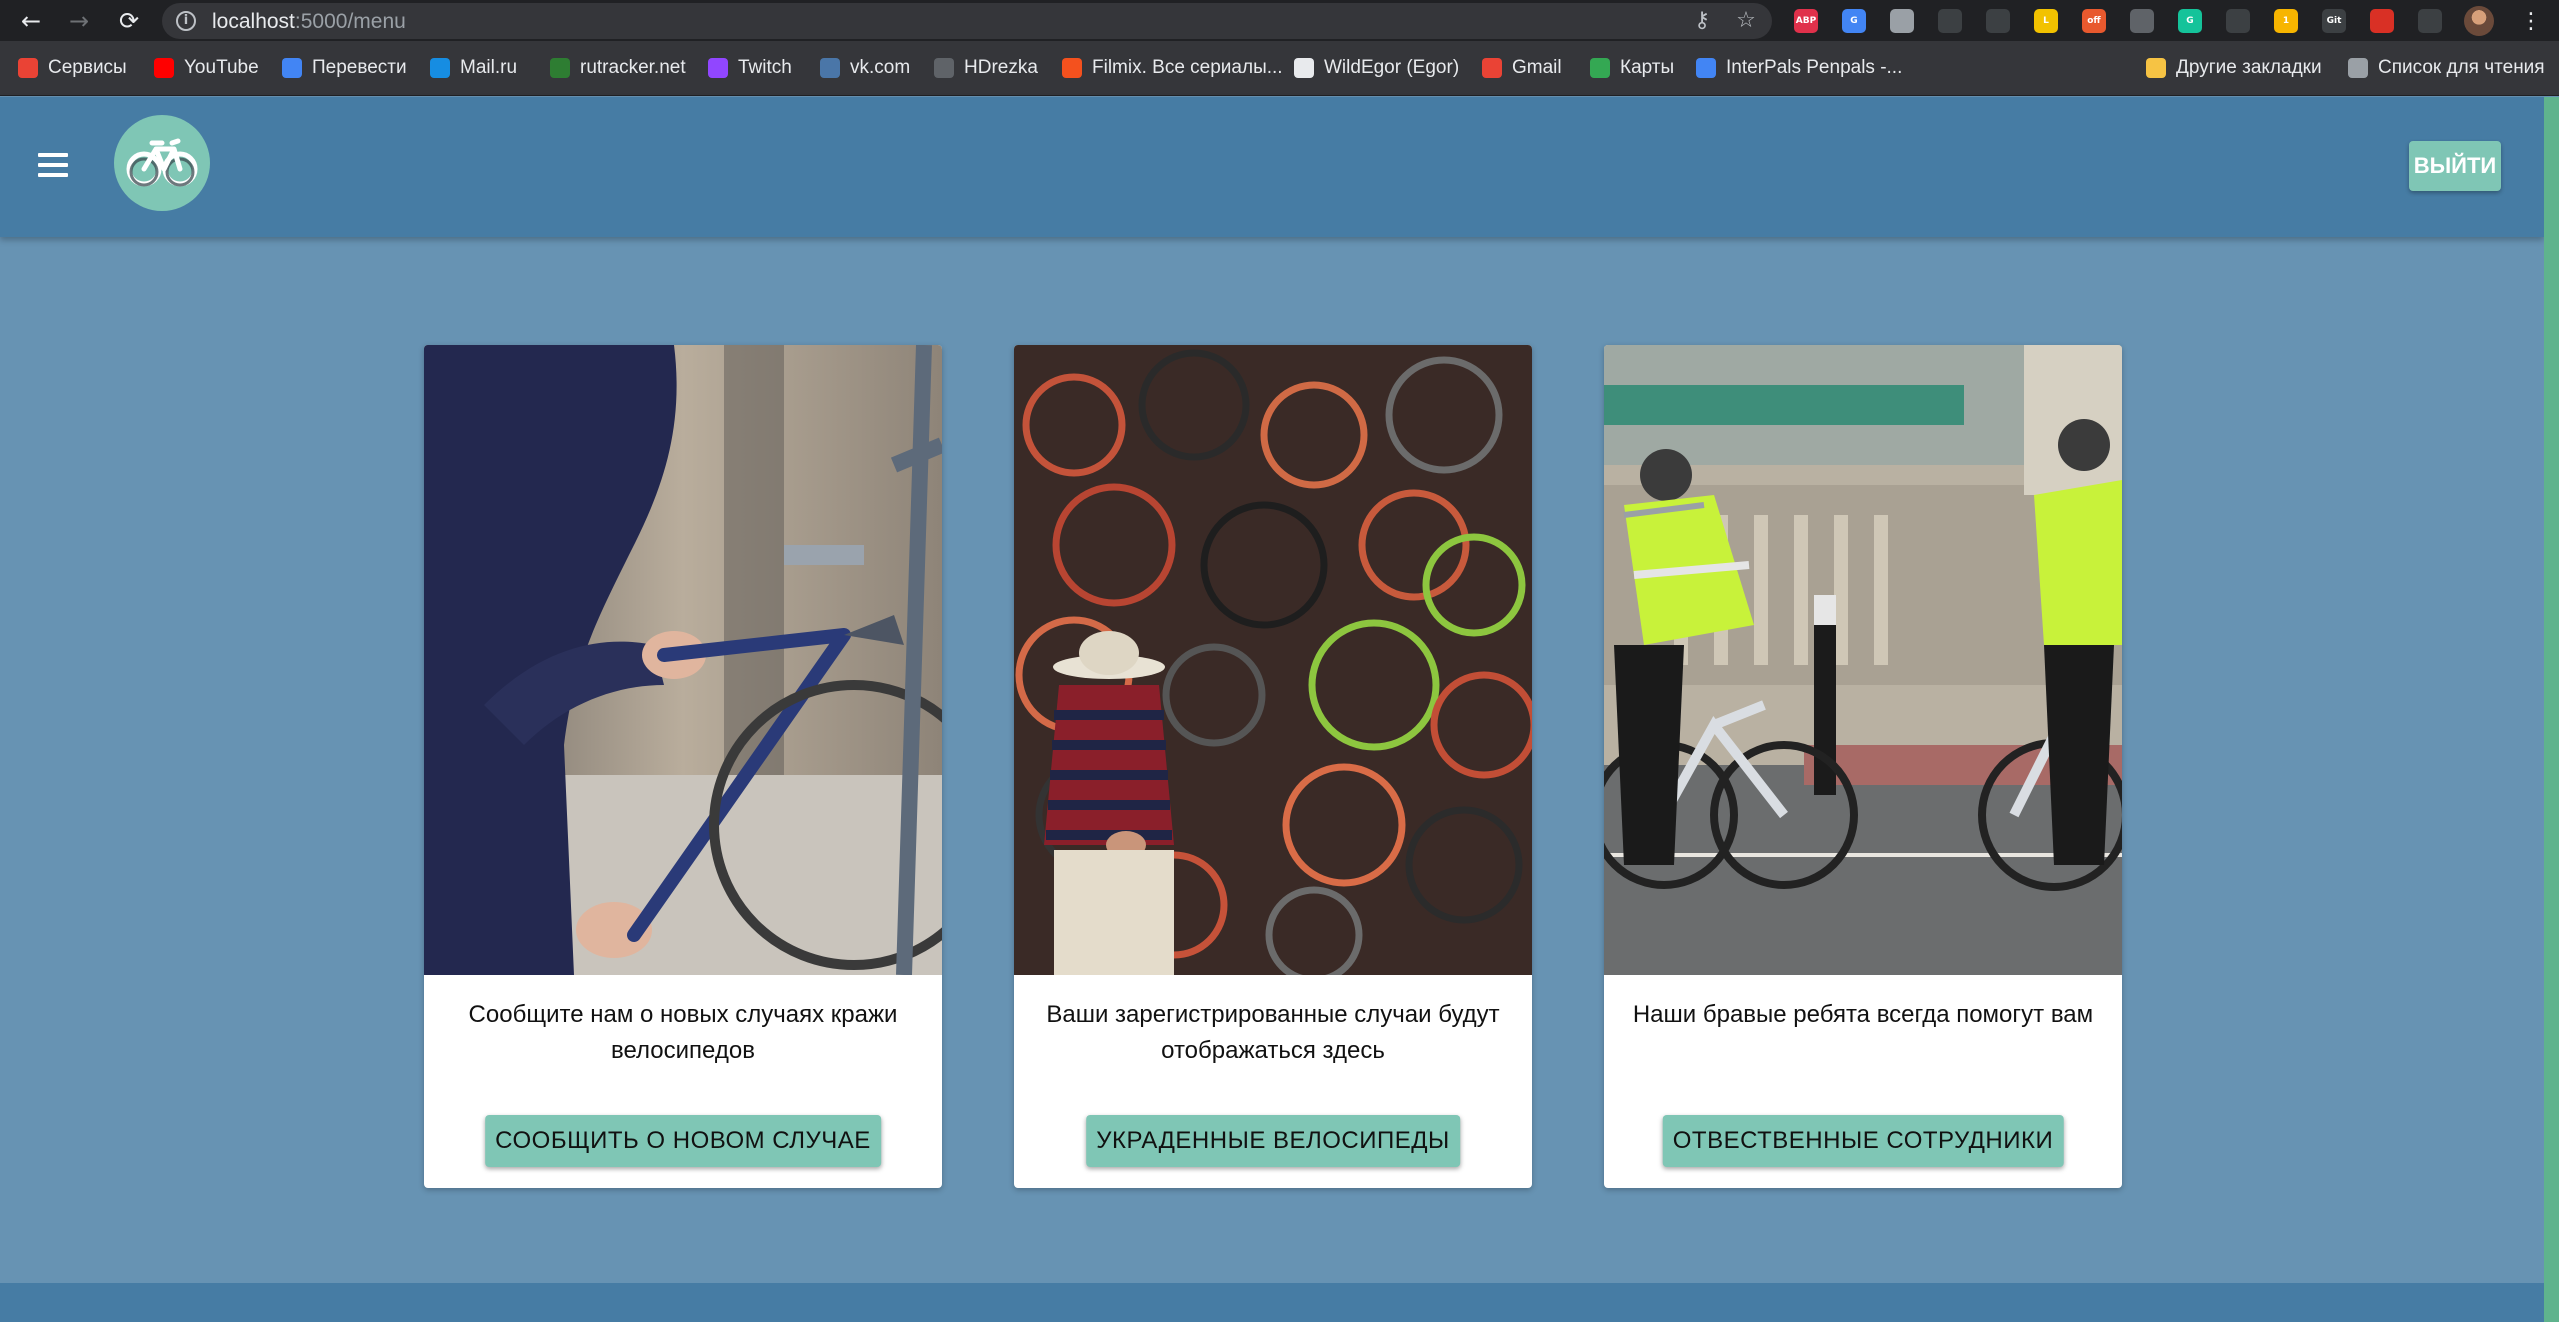 The image size is (2559, 1322). Describe the element at coordinates (2461, 67) in the screenshot. I see `bookmark-label: Список для чтения` at that location.